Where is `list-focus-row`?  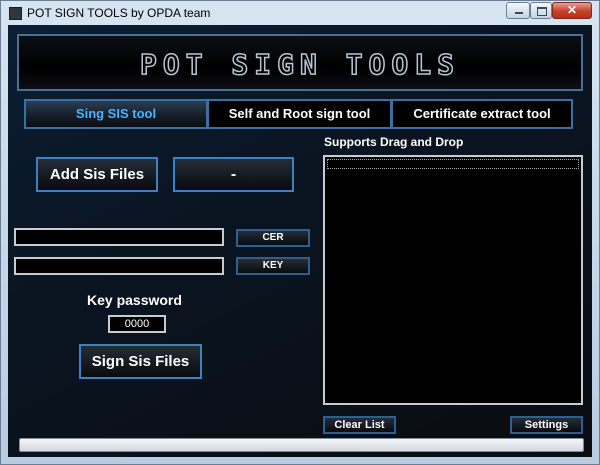
list-focus-row is located at coordinates (453, 164).